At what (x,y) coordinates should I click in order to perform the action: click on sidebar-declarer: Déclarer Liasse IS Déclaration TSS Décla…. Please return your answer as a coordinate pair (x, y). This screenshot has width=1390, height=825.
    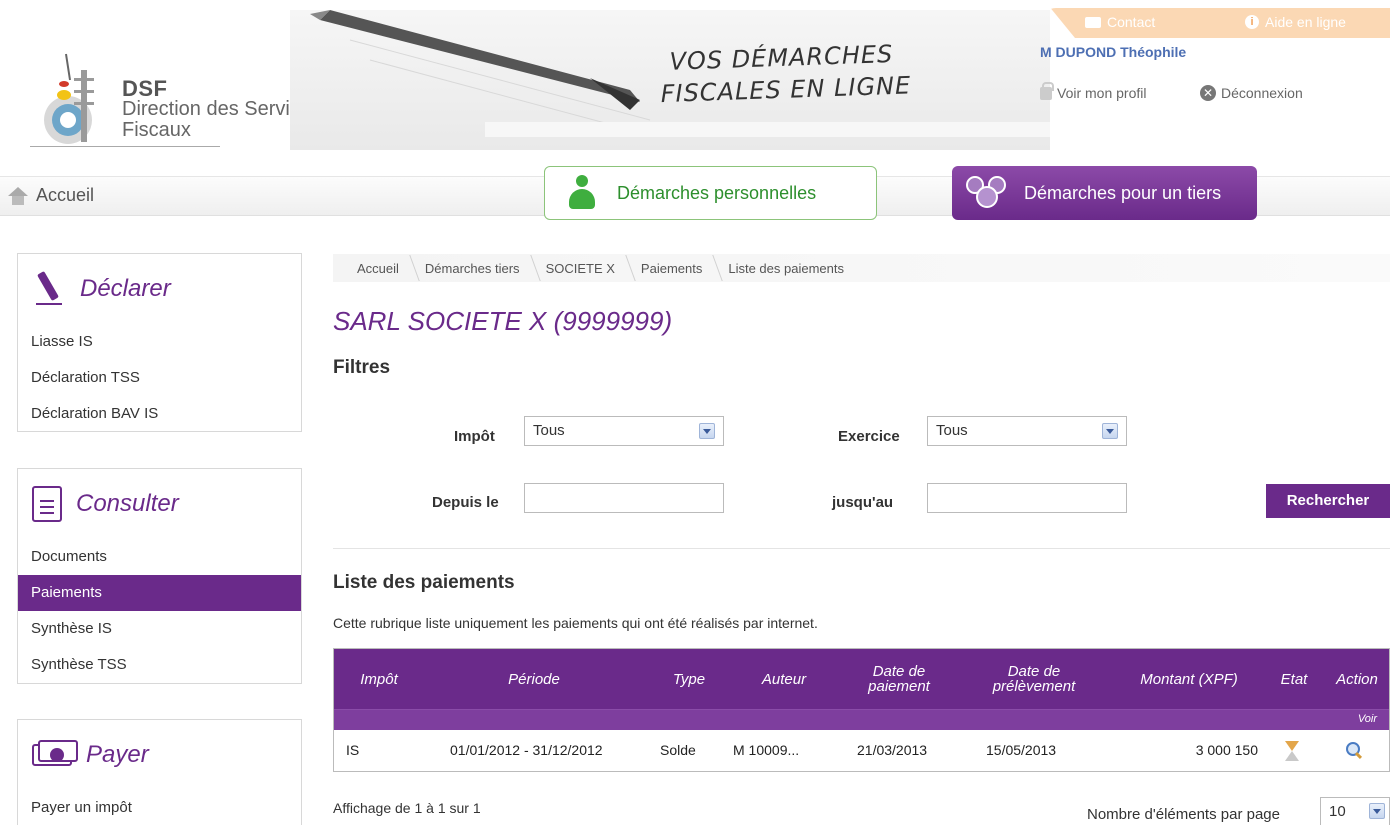
    Looking at the image, I should click on (159, 342).